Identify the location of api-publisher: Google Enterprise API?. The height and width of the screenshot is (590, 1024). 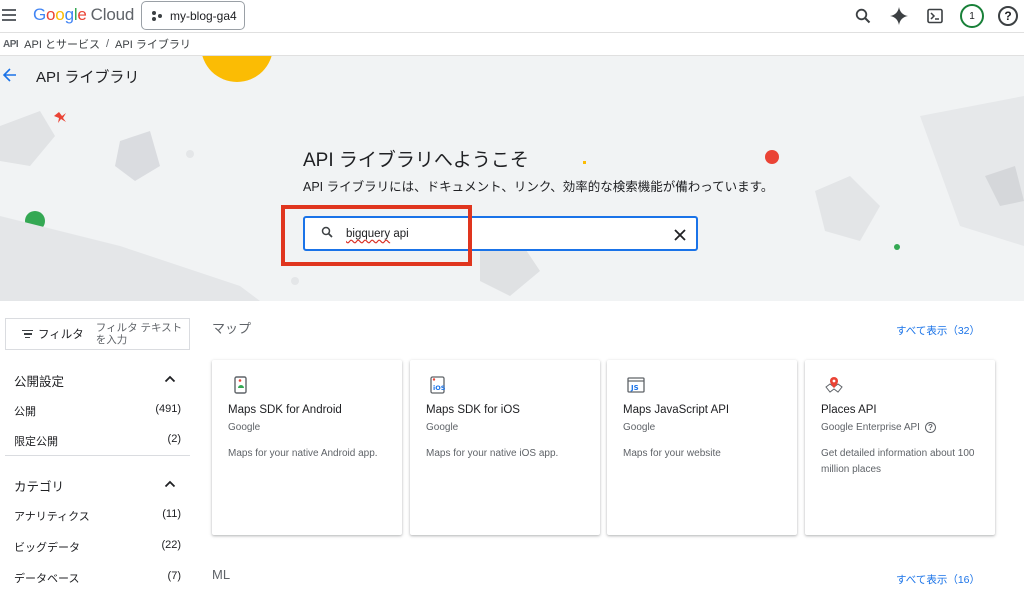
(878, 427).